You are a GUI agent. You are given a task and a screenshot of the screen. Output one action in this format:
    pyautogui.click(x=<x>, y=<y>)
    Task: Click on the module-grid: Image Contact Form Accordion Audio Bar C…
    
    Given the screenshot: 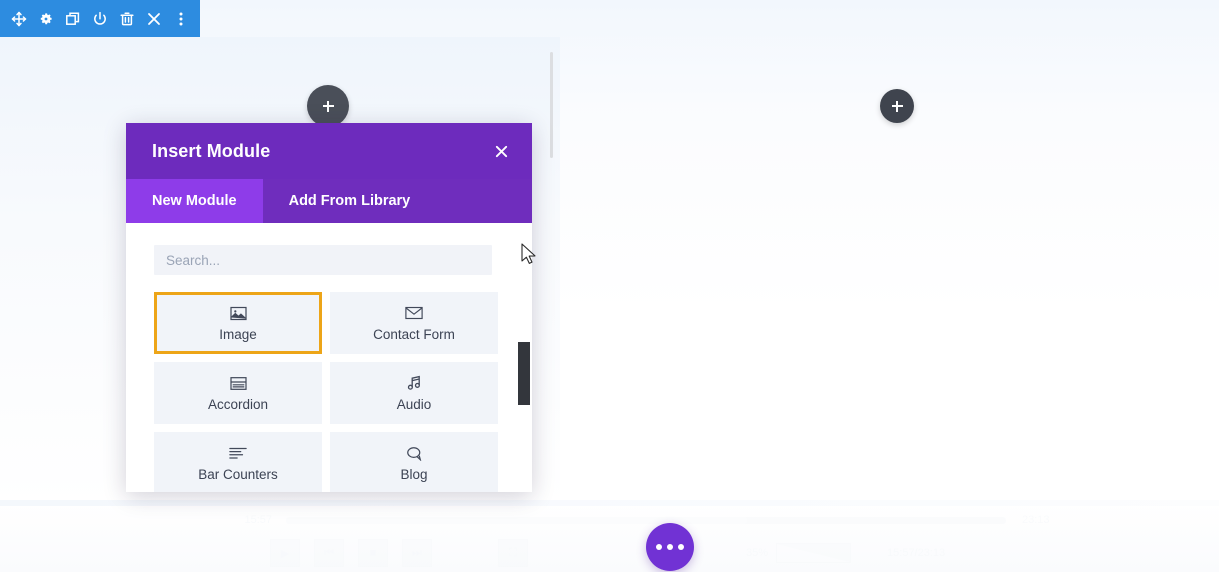 What is the action you would take?
    pyautogui.click(x=329, y=392)
    